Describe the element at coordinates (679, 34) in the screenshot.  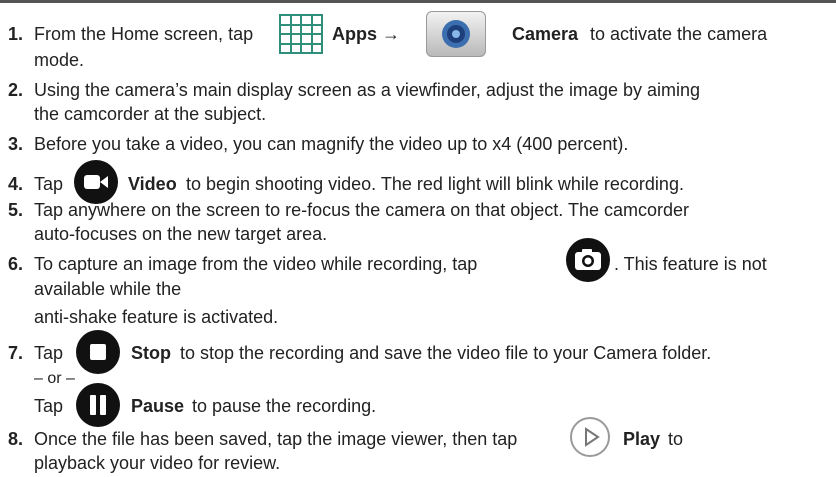
I see `step-1-text-b: to activate the camera` at that location.